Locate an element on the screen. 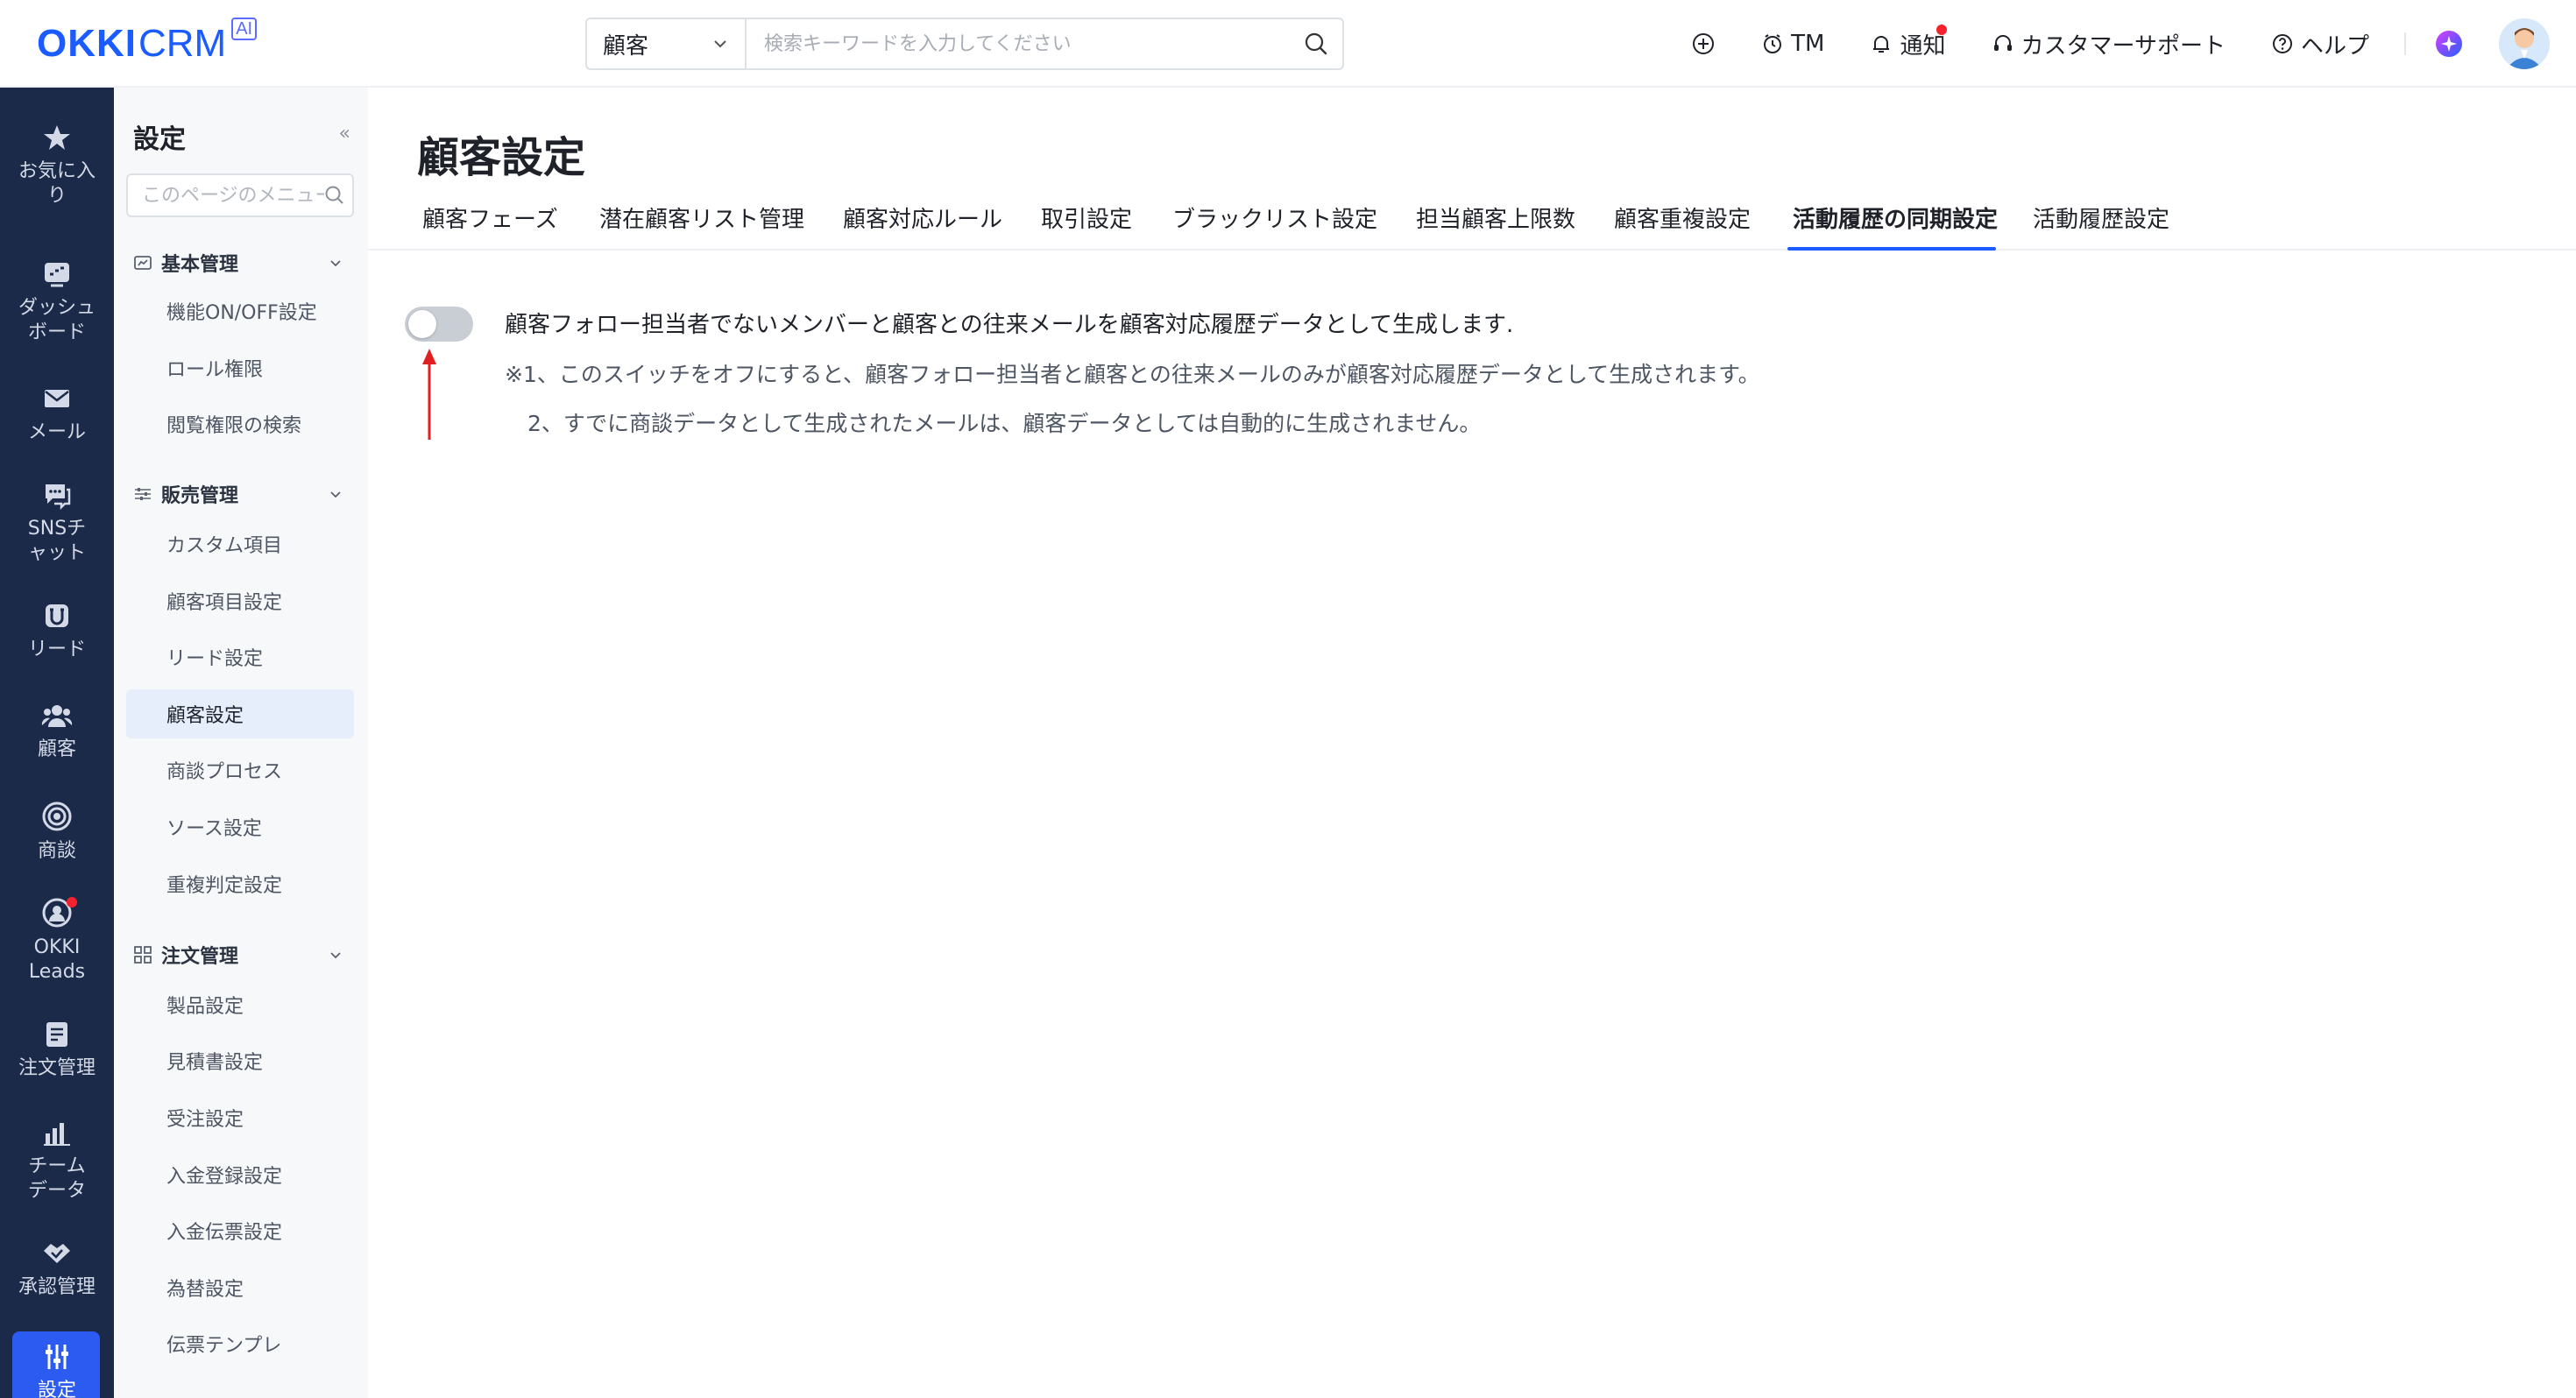  rail-item-lead: リード is located at coordinates (57, 631).